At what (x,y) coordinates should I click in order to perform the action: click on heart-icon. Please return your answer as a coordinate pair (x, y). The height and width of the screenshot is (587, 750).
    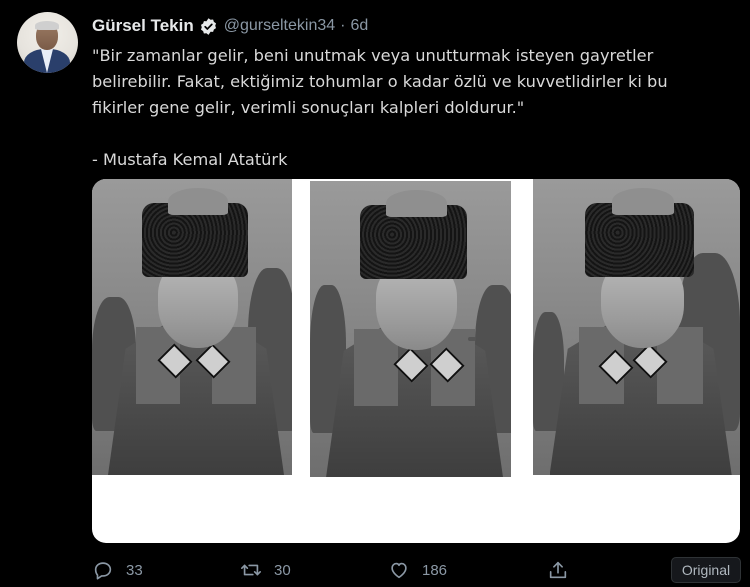
    Looking at the image, I should click on (399, 570).